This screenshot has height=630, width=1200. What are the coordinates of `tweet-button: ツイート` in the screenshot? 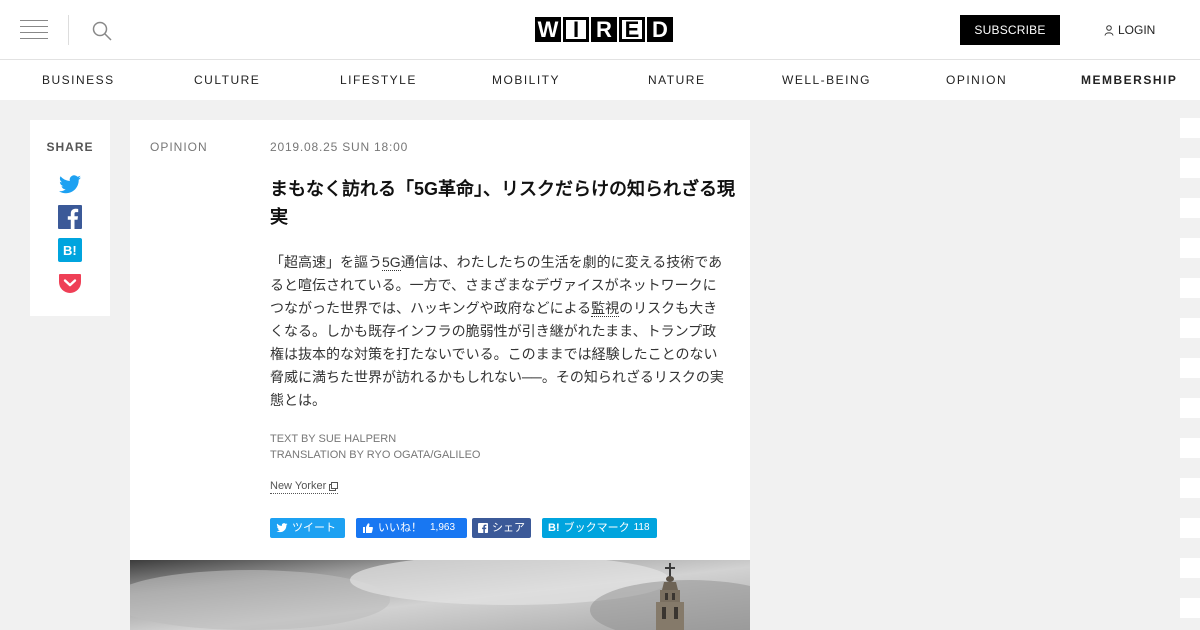 It's located at (307, 528).